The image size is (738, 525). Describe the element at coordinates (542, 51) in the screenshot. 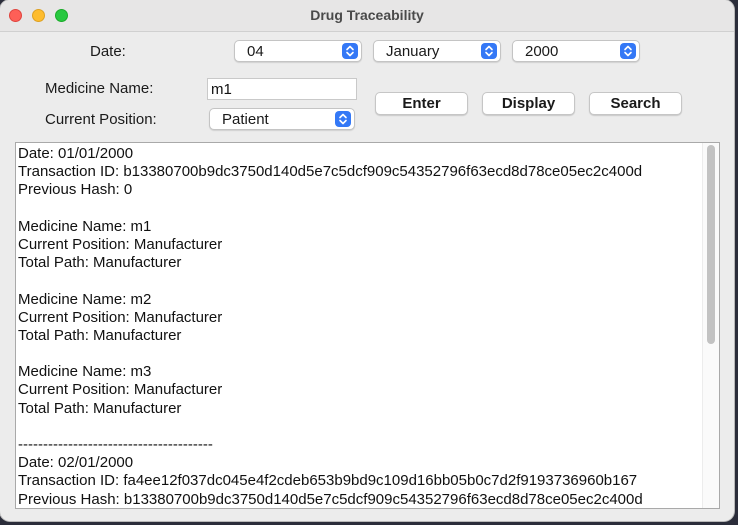

I see `year-select-value: 2000` at that location.